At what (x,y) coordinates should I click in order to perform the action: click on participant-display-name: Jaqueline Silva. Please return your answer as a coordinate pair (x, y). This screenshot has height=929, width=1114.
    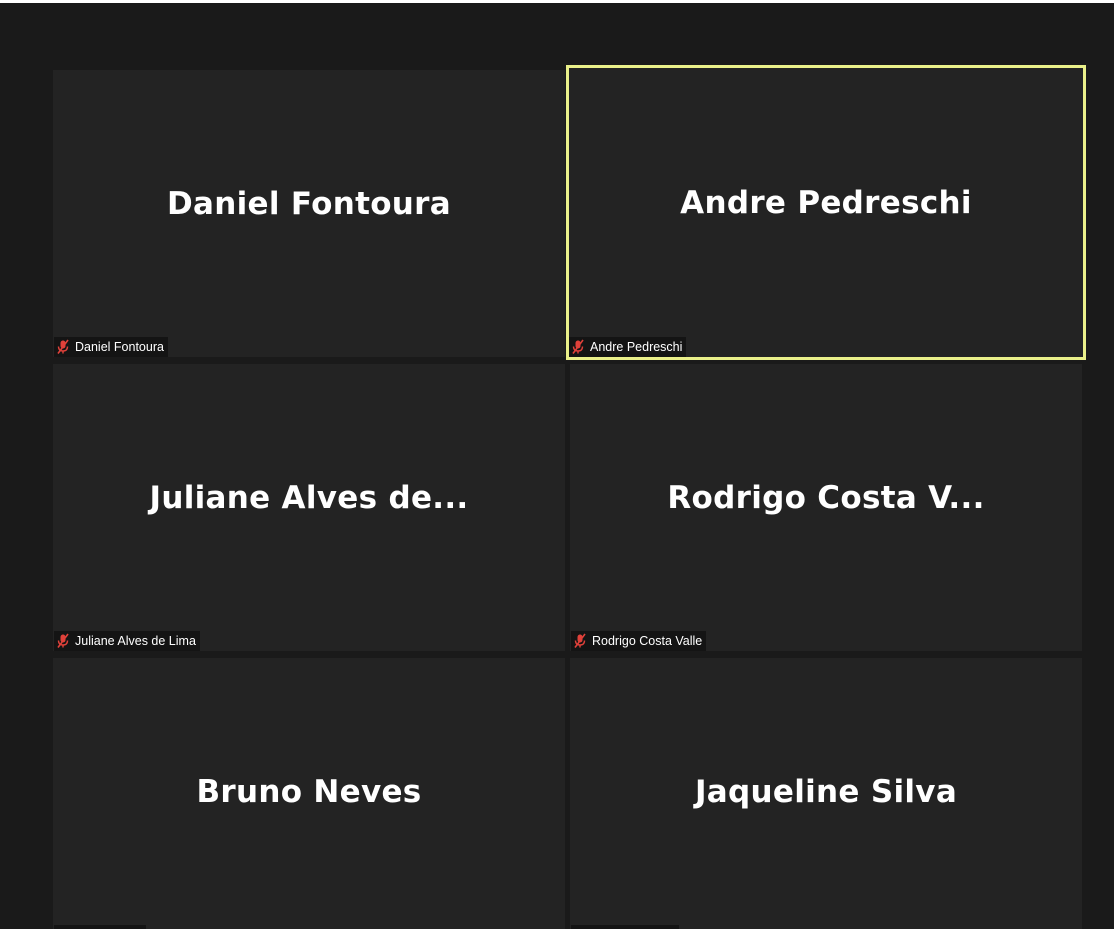
    Looking at the image, I should click on (826, 791).